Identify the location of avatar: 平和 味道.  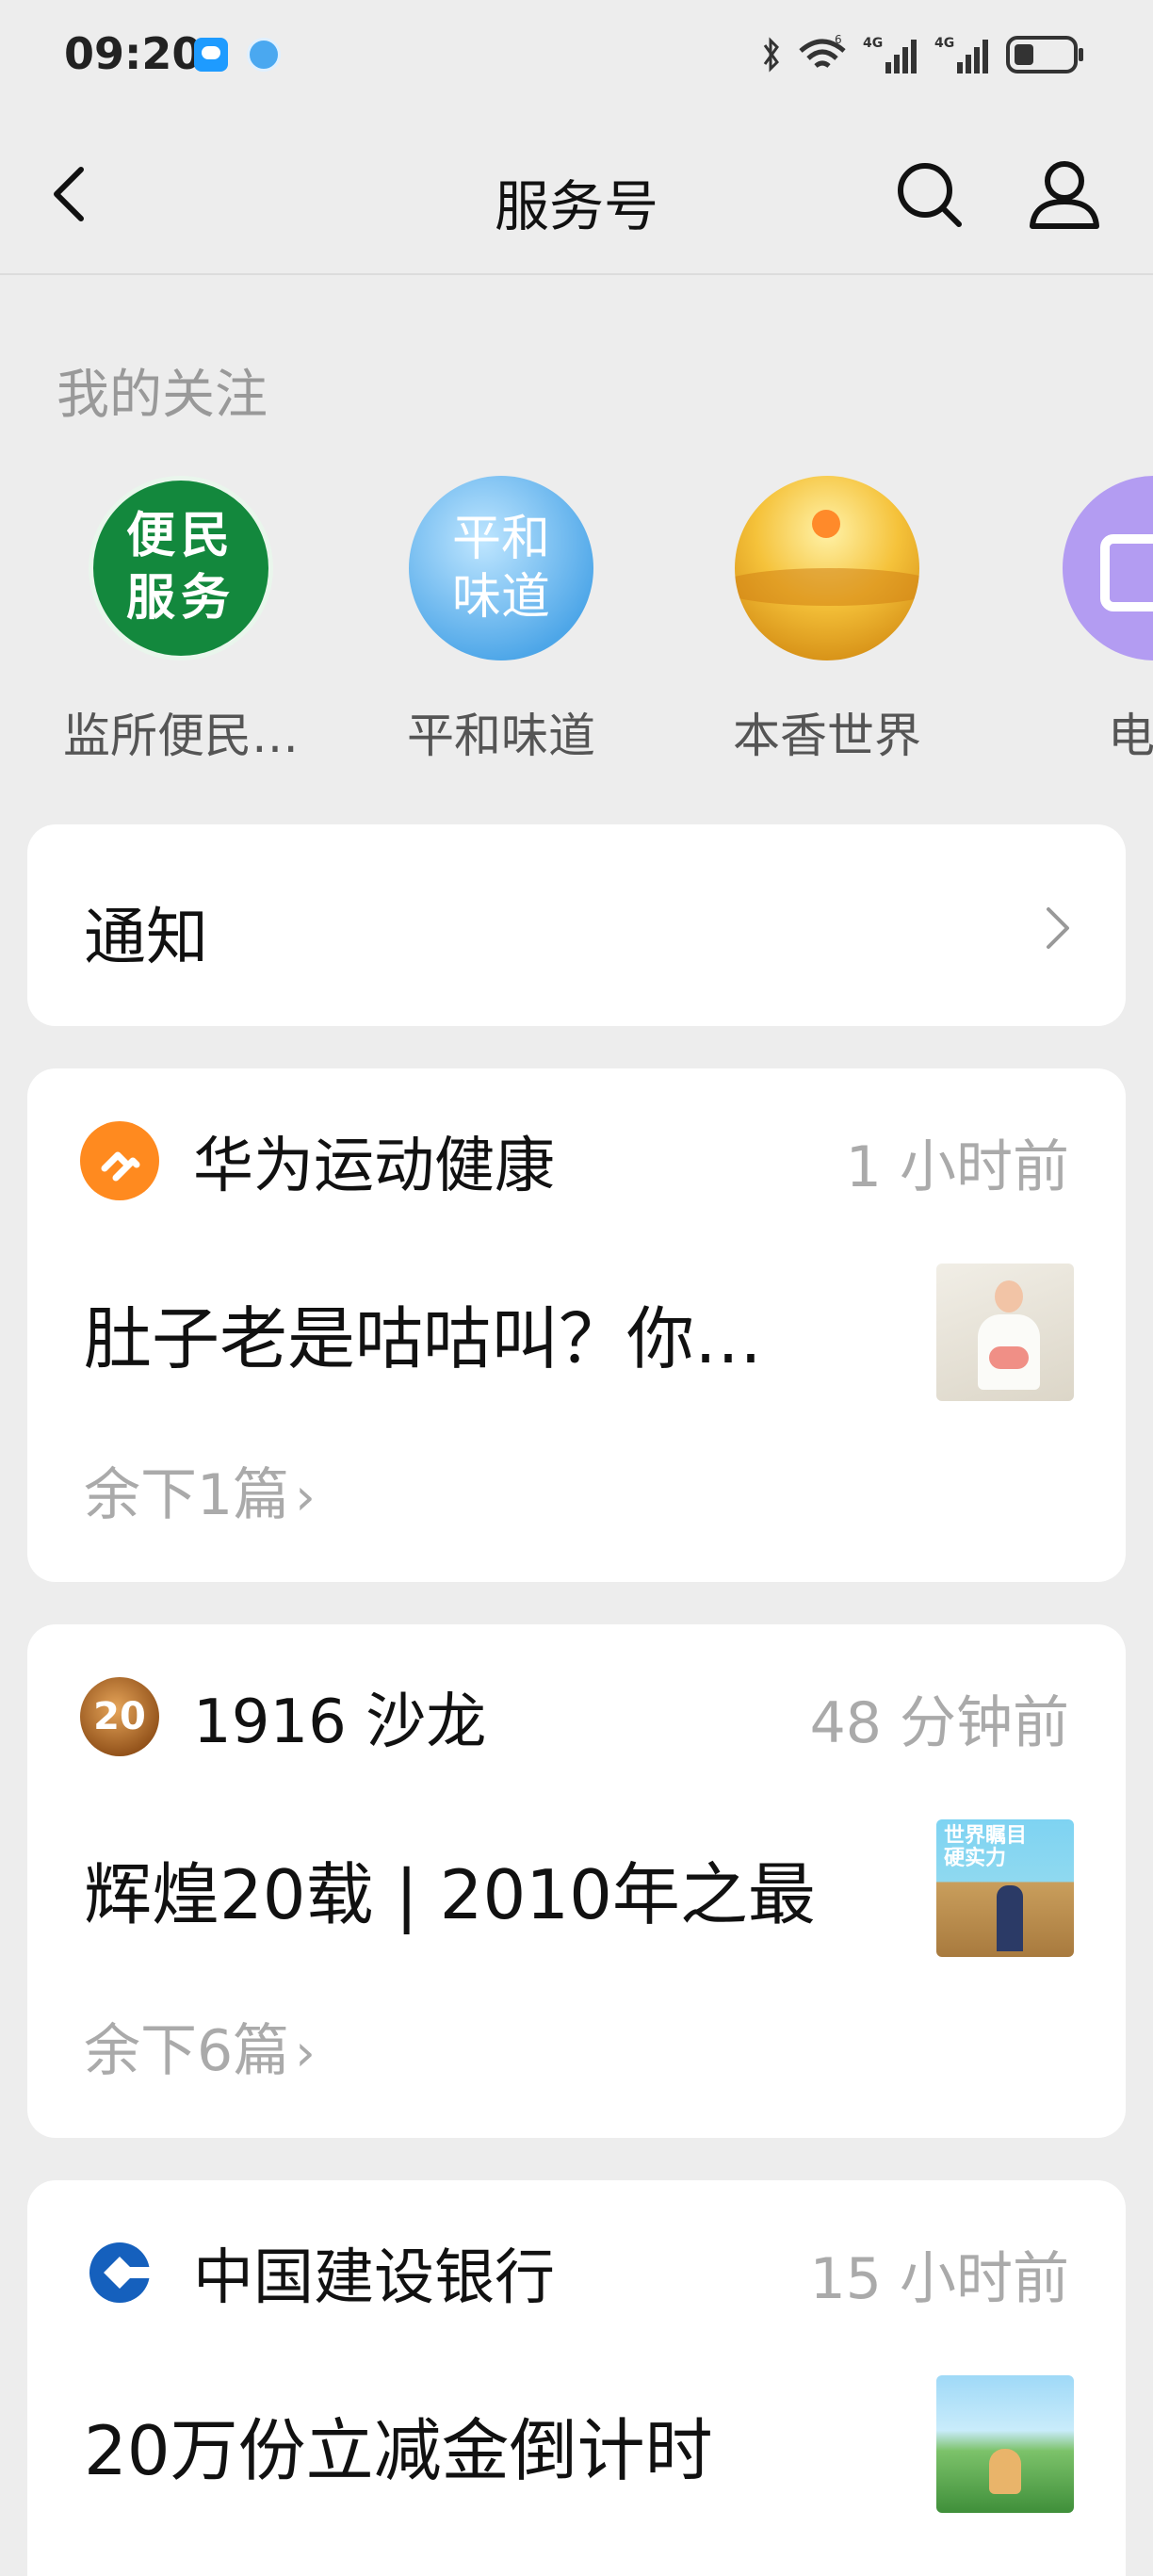
(501, 568).